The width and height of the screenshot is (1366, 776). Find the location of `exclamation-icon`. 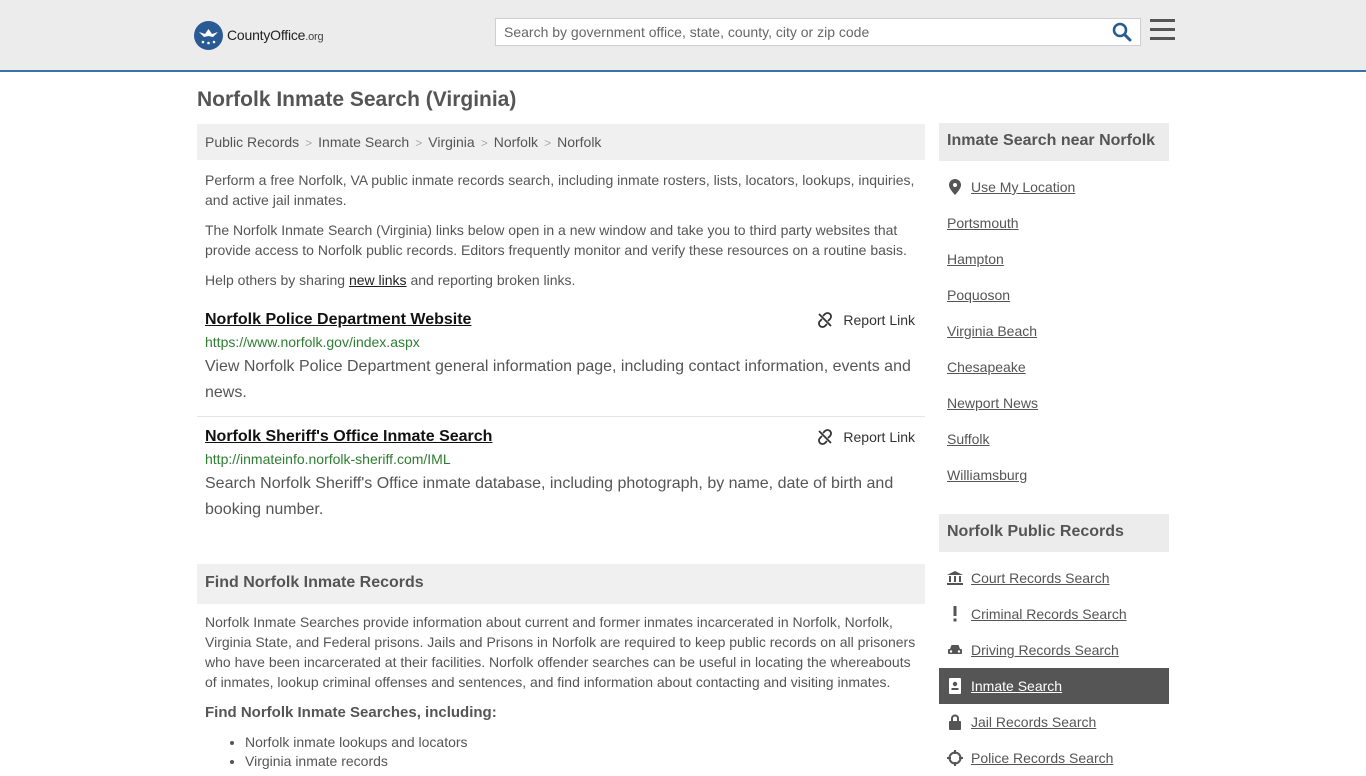

exclamation-icon is located at coordinates (955, 614).